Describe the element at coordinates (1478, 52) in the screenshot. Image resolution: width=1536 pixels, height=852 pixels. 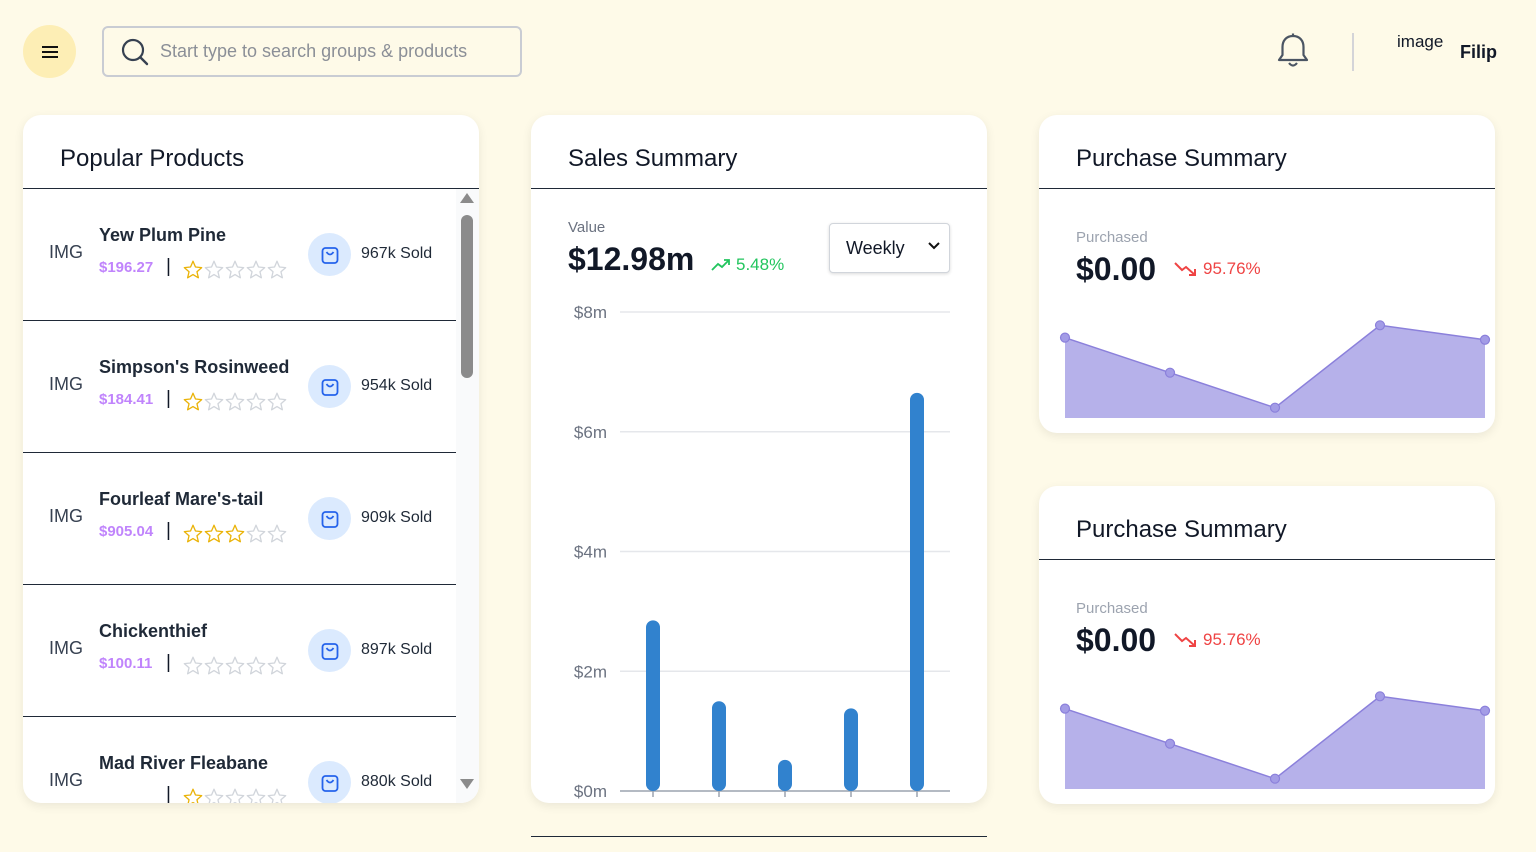
I see `user-name: Filip` at that location.